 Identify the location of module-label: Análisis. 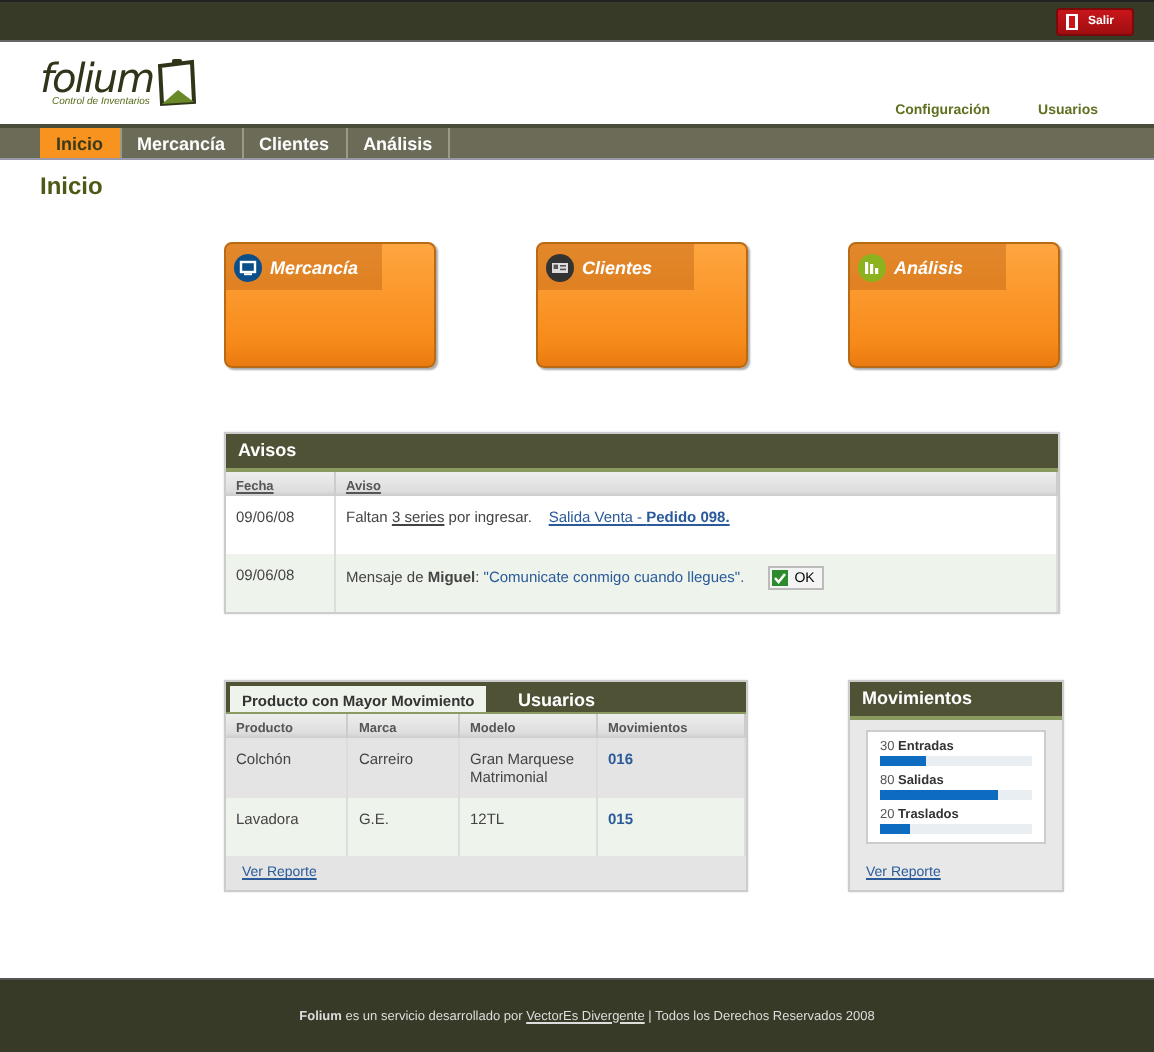
(929, 267).